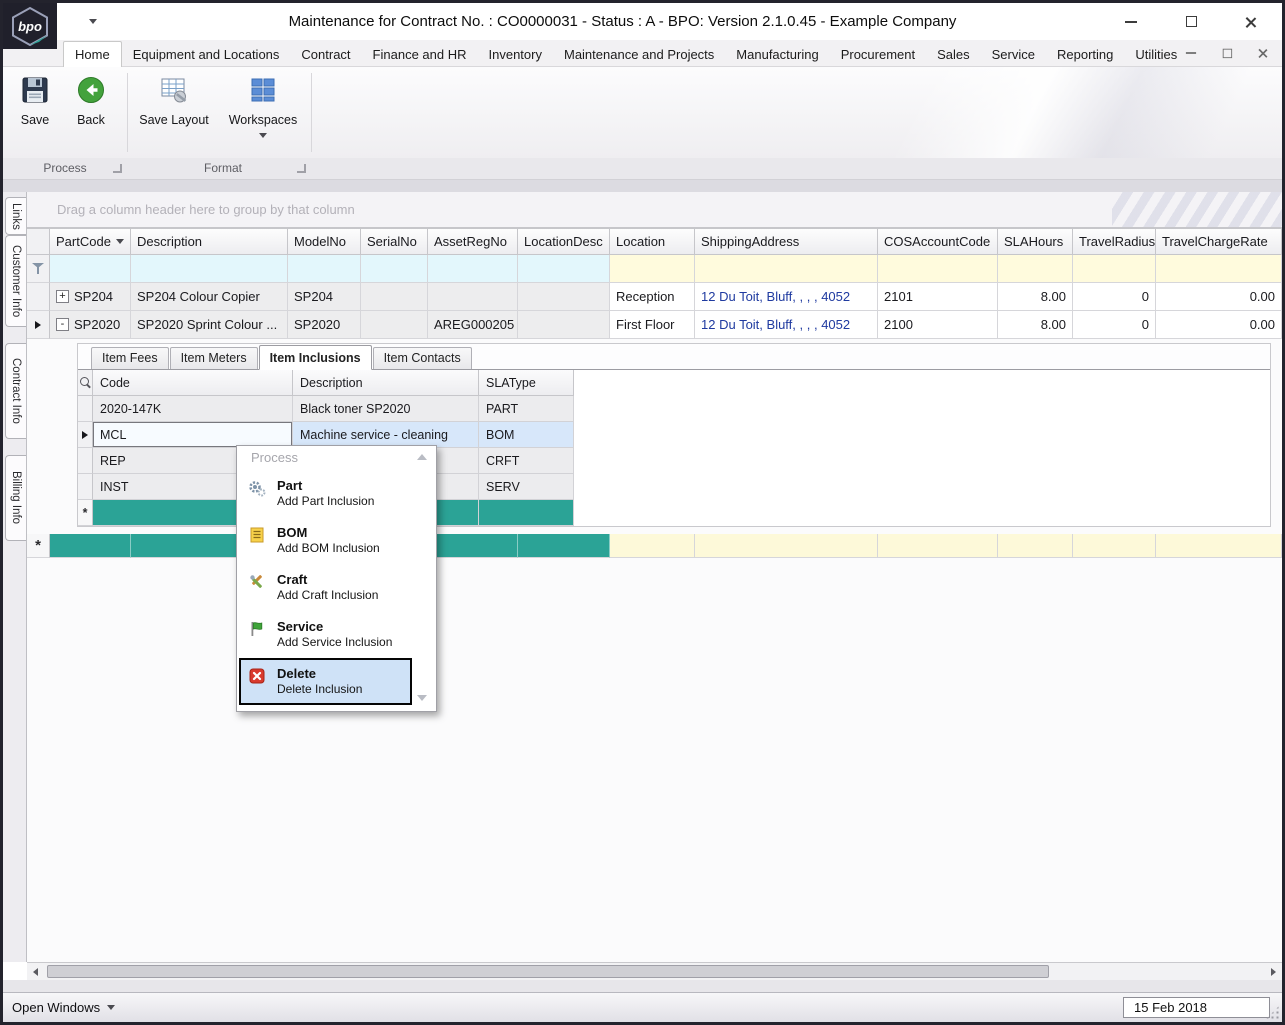  I want to click on new-cell-travelradius, so click(1114, 546).